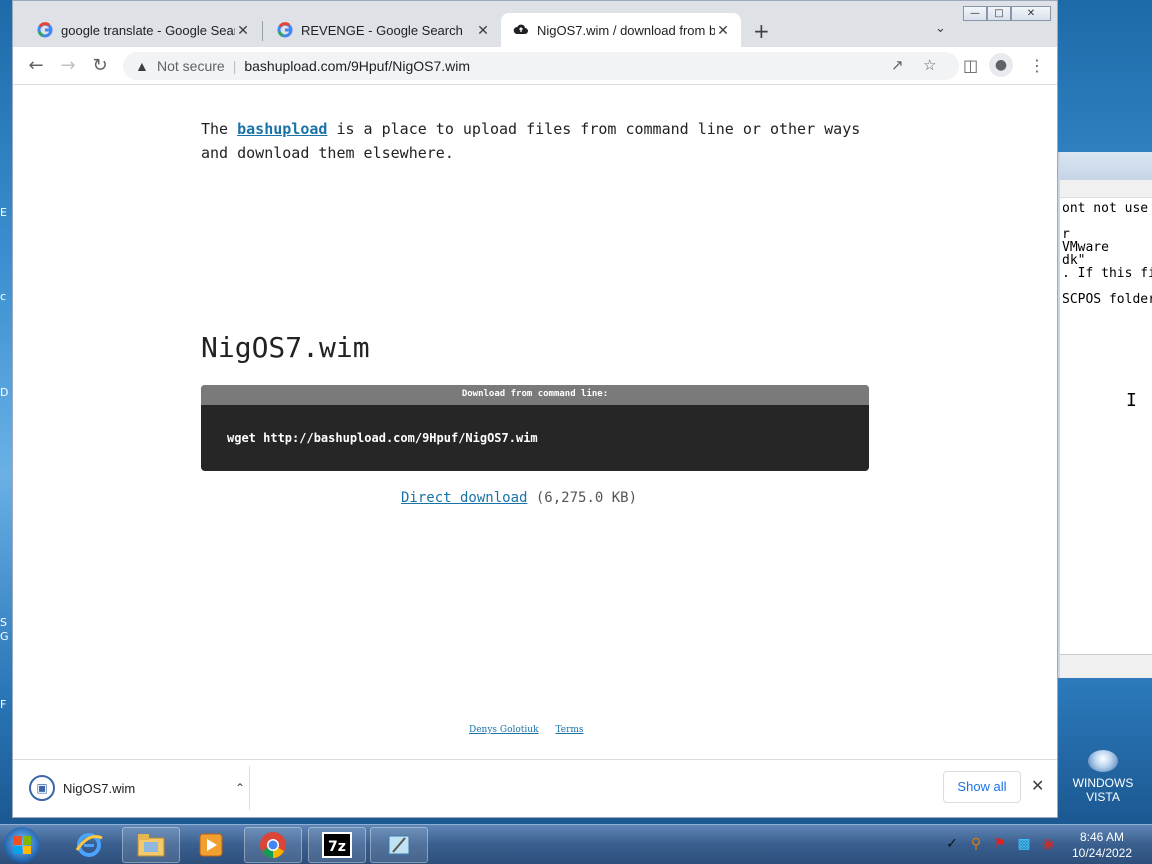 The width and height of the screenshot is (1152, 864). I want to click on system-tray: ✓ ⚲ ⚑ ▩ ◉ 8:46 AM 10/24/2022, so click(1046, 844).